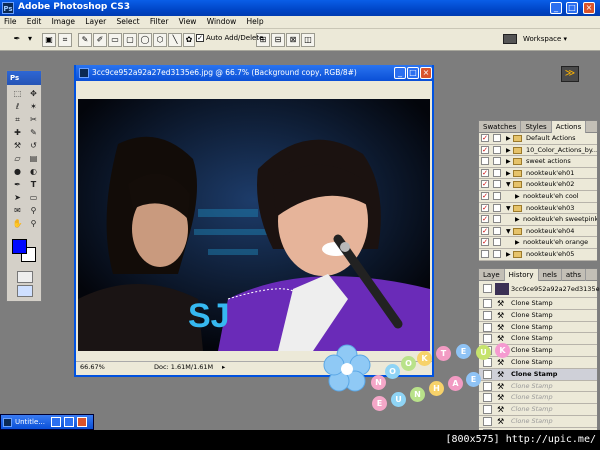 This screenshot has width=600, height=450. Describe the element at coordinates (175, 40) in the screenshot. I see `line-icon: ╲` at that location.